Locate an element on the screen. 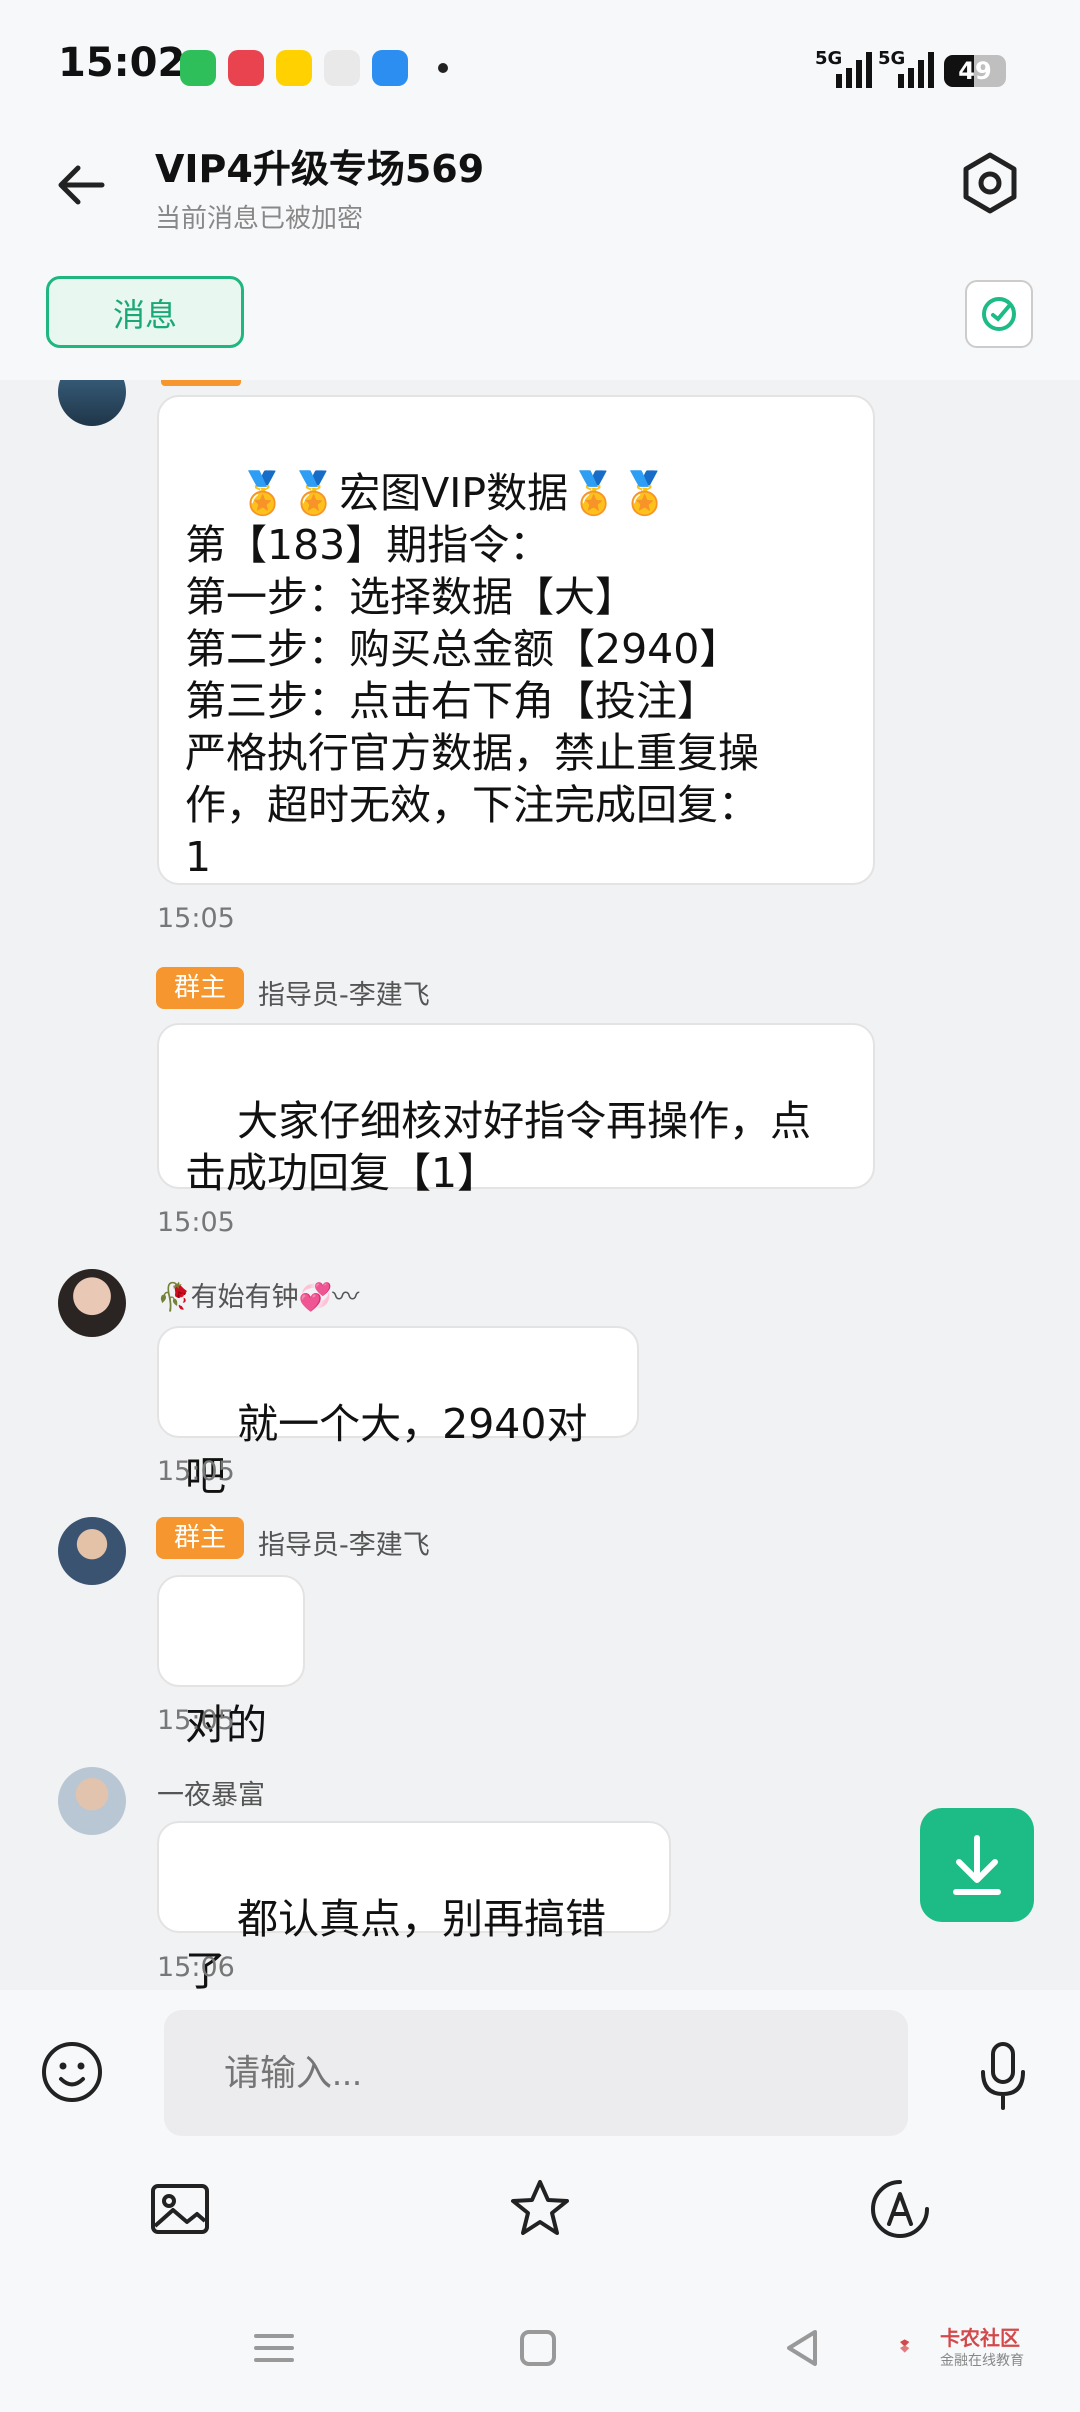 The image size is (1080, 2412). message-bubble: 就一个大，2940对吧 is located at coordinates (398, 1413).